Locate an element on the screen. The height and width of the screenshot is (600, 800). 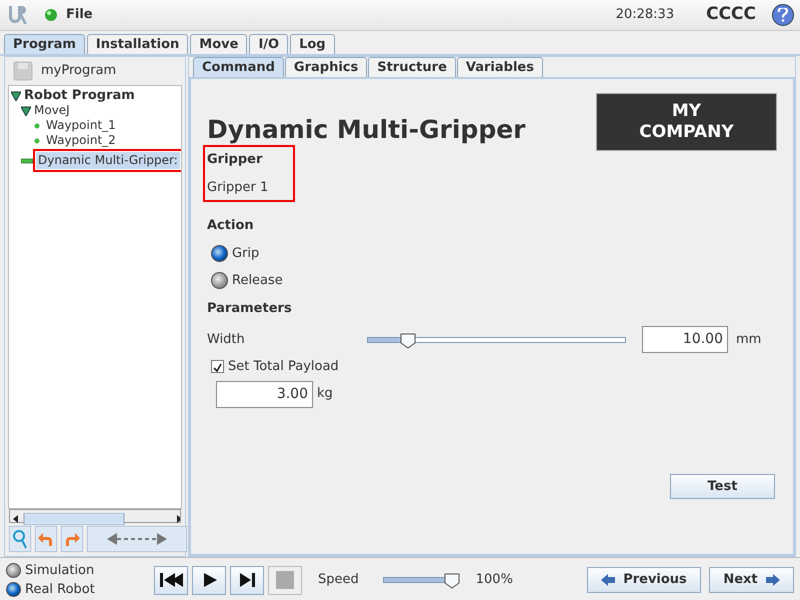
help-button is located at coordinates (783, 15).